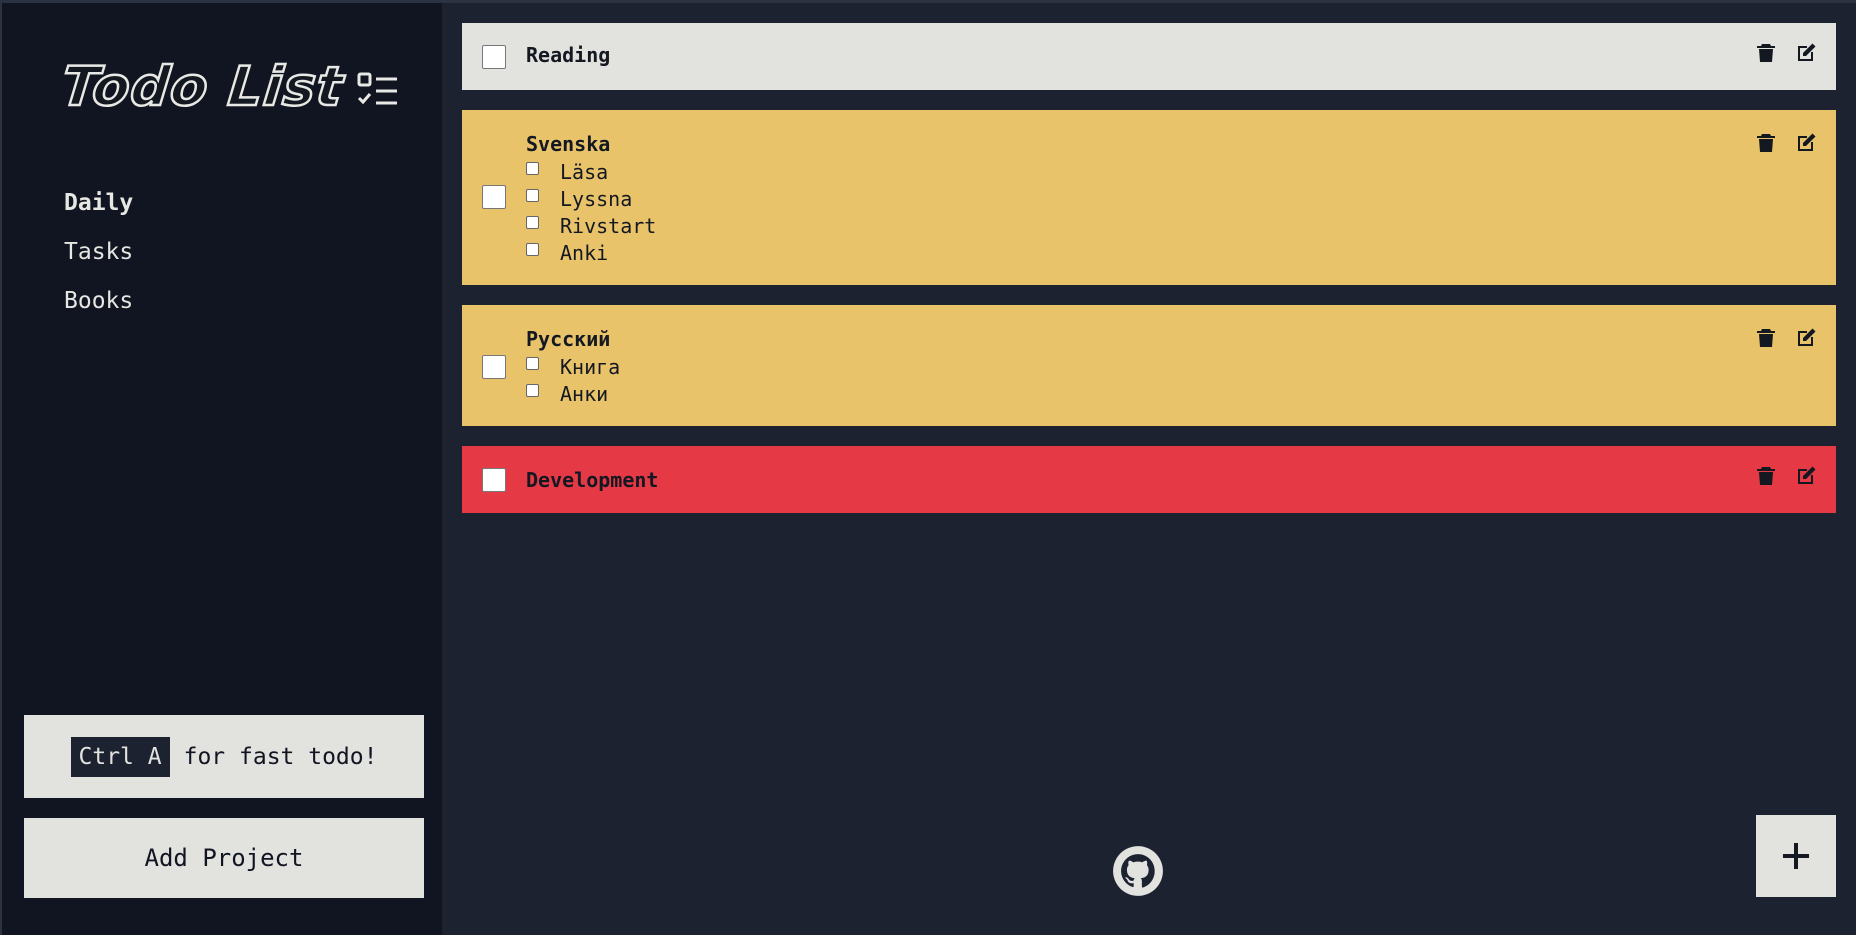 This screenshot has width=1856, height=935. I want to click on project-nav: Daily Tasks Books, so click(98, 256).